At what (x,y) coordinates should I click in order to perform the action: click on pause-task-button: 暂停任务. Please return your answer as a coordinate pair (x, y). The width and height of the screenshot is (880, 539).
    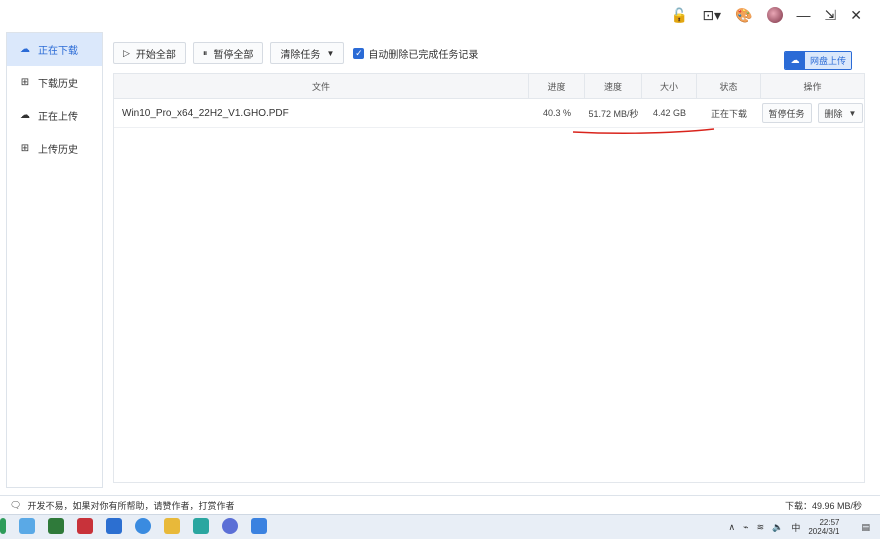
    Looking at the image, I should click on (786, 113).